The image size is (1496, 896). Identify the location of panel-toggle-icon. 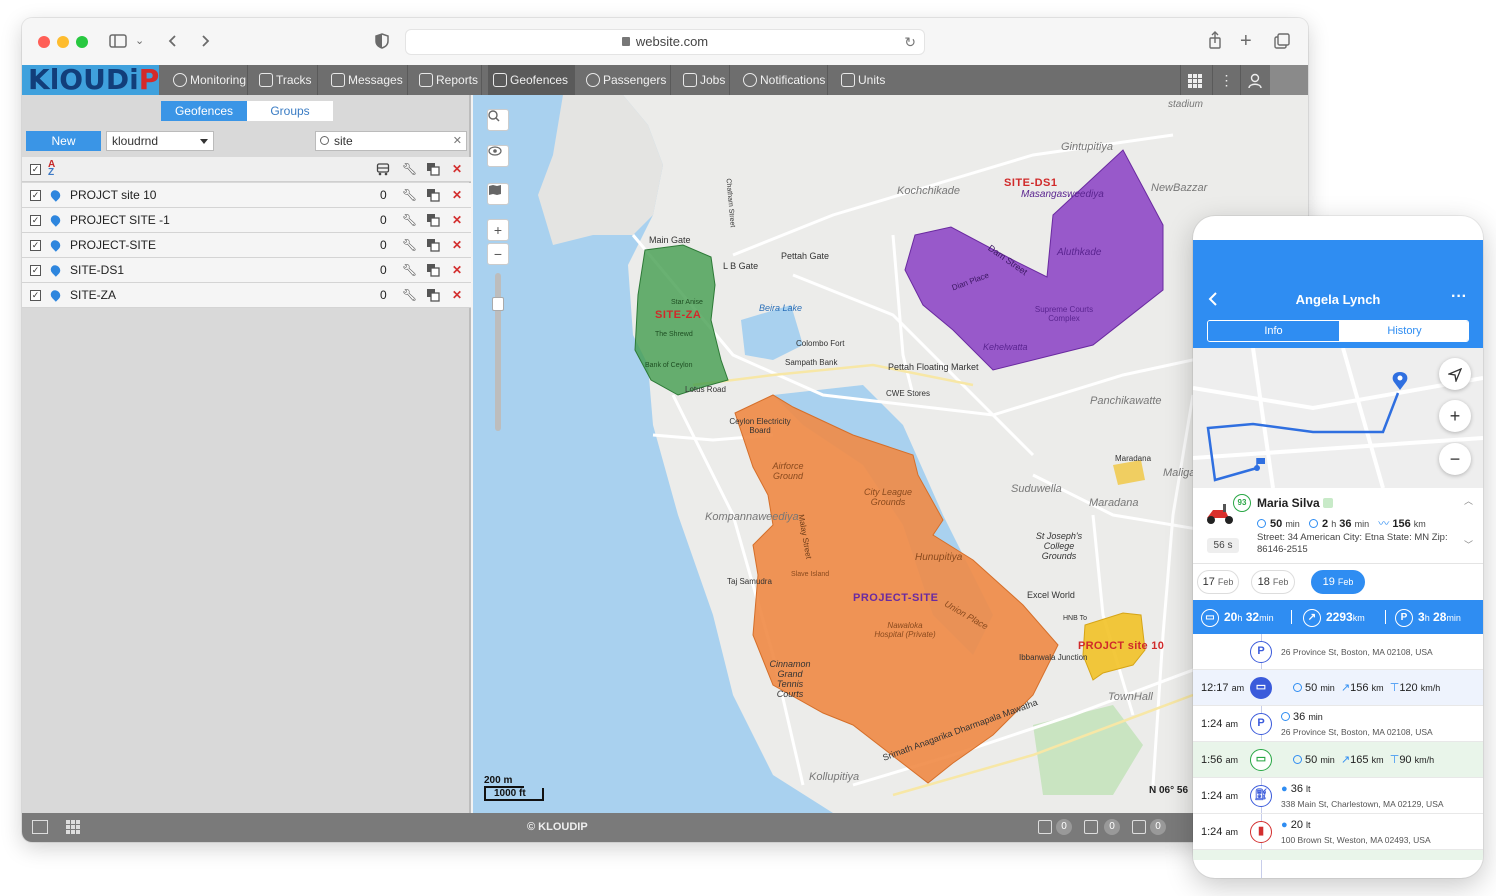
(40, 827).